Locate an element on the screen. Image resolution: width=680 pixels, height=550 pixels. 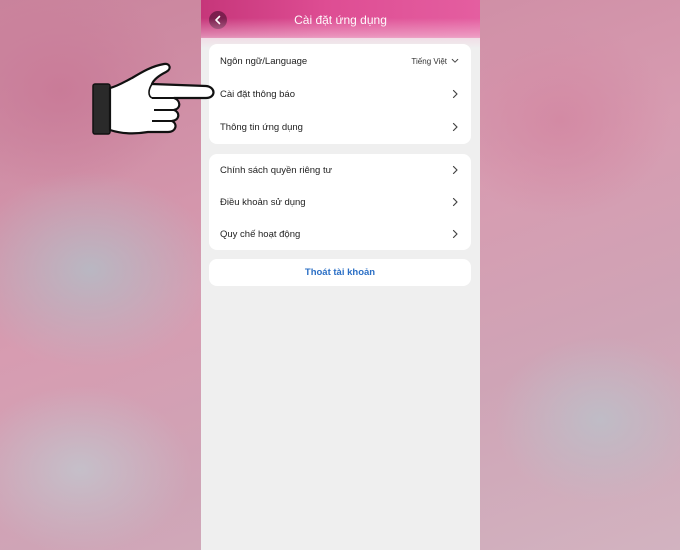
logout-button: Thoát tài khoản is located at coordinates (340, 272).